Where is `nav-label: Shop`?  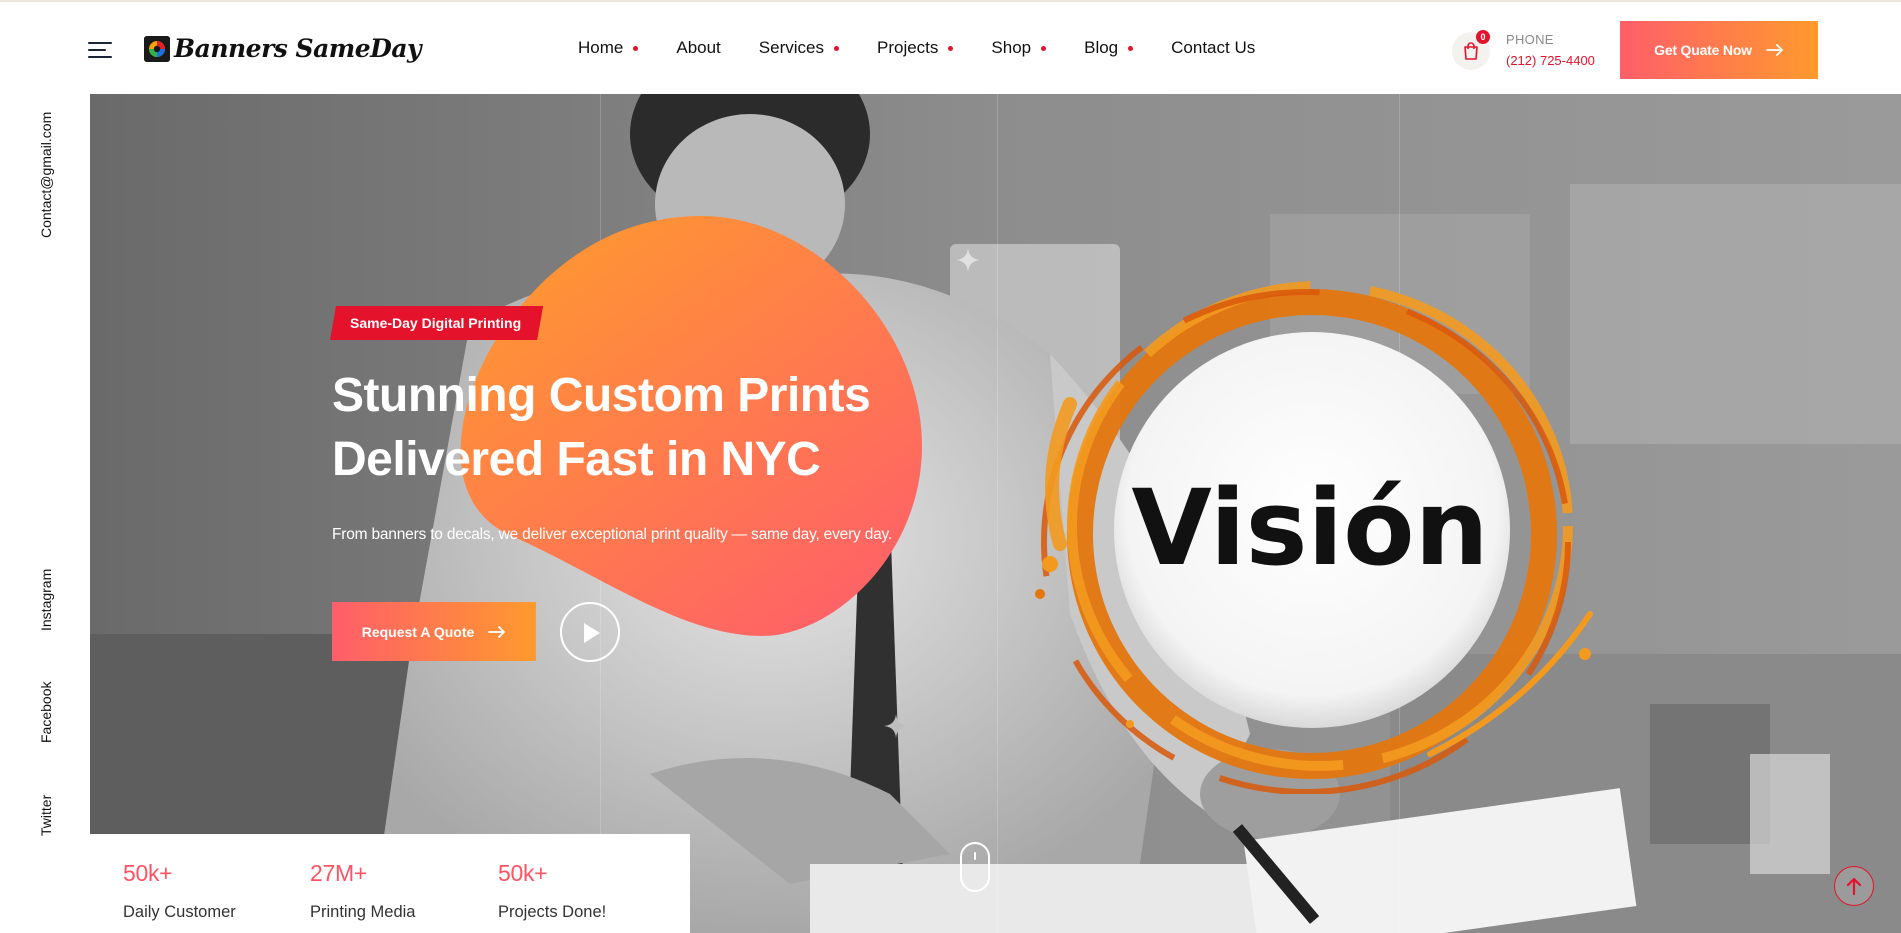
nav-label: Shop is located at coordinates (1011, 47).